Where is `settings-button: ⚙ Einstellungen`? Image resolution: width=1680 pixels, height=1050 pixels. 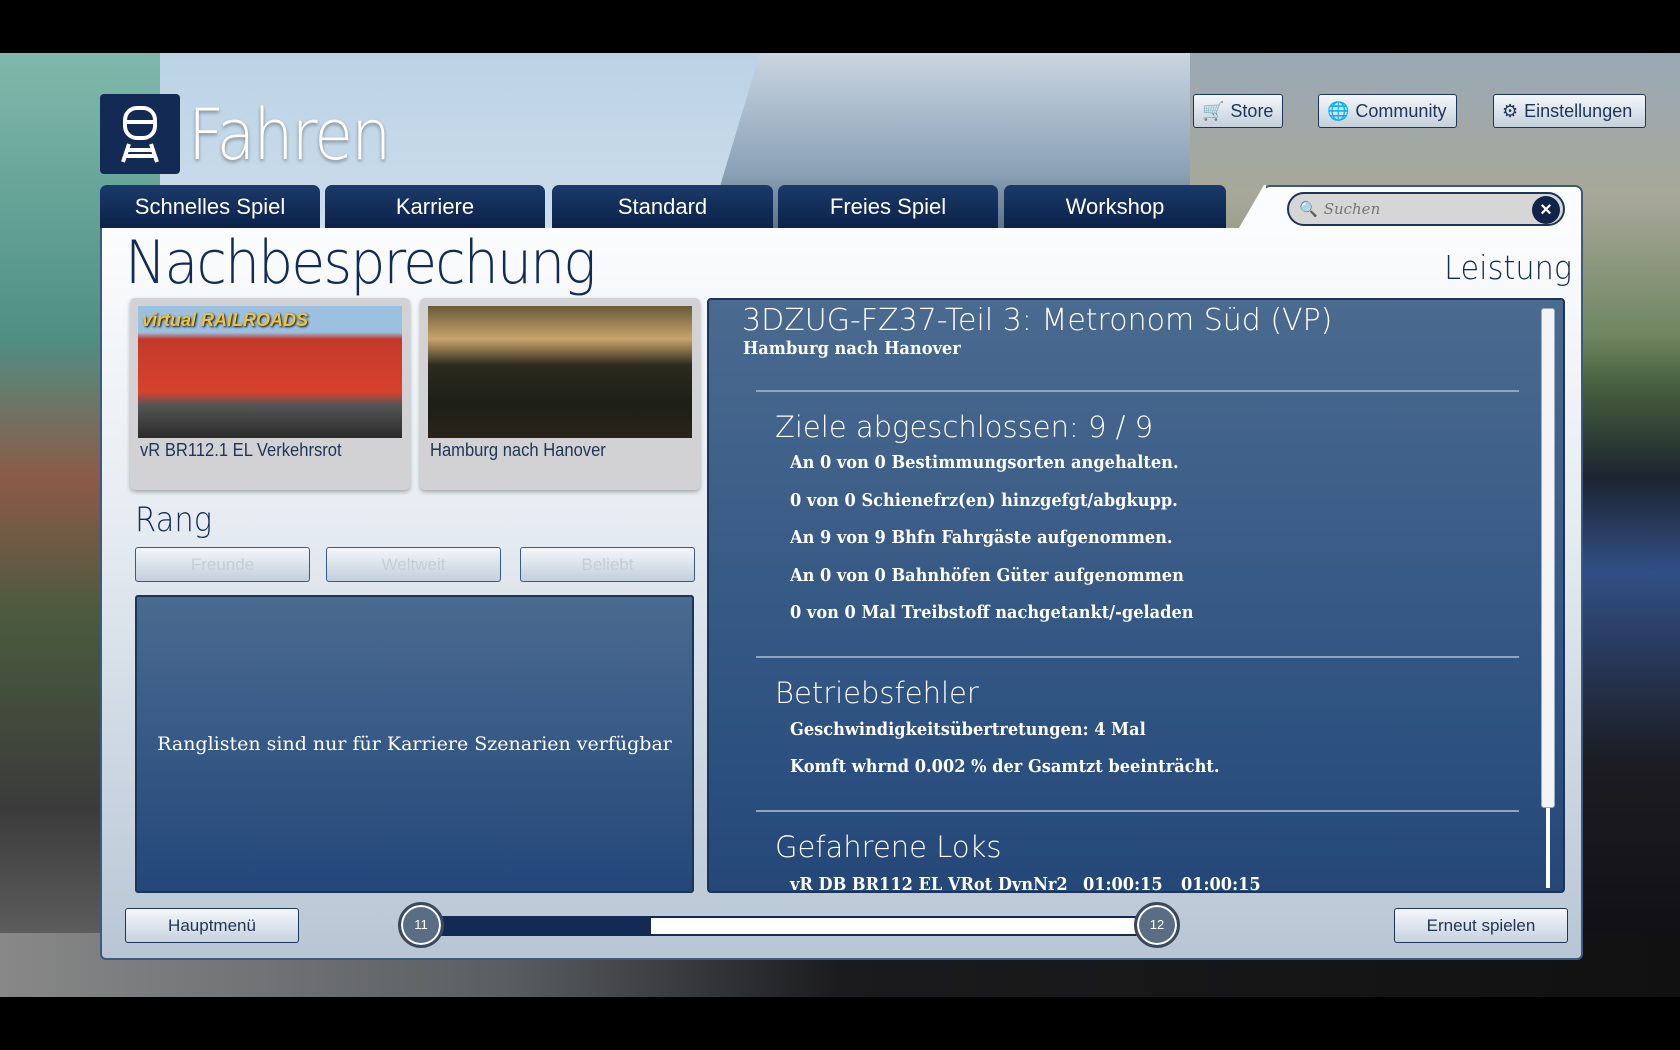 settings-button: ⚙ Einstellungen is located at coordinates (1569, 111).